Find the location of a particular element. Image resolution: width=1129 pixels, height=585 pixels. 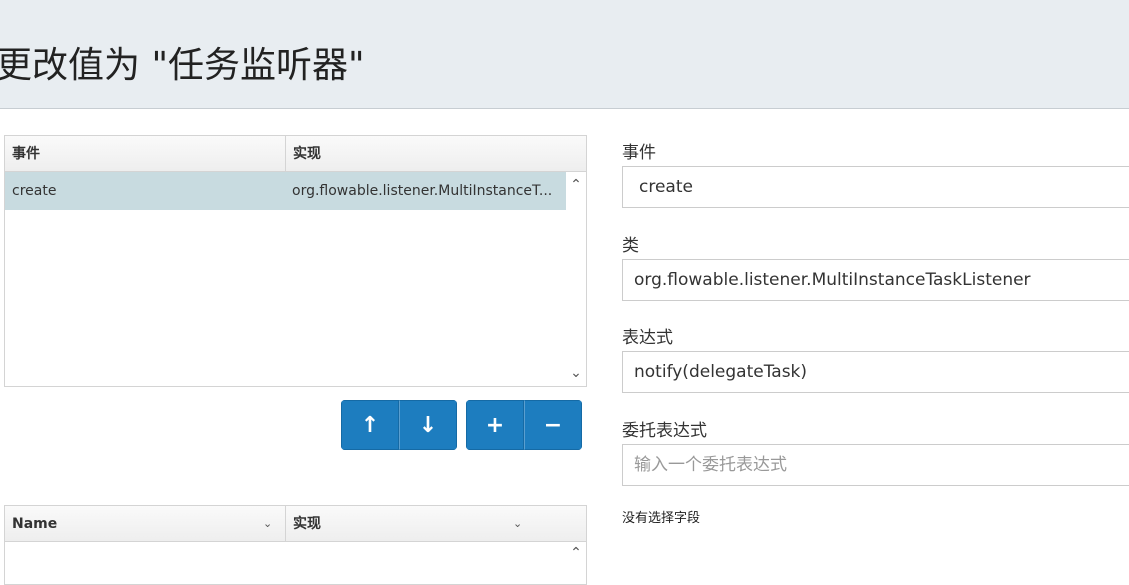

delegate-expression-input is located at coordinates (875, 465).